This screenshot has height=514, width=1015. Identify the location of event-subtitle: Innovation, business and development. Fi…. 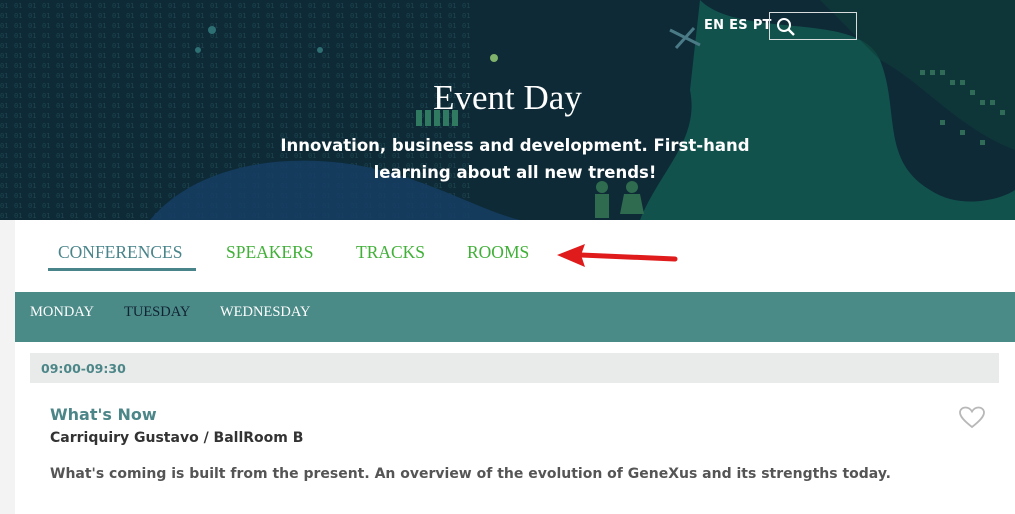
(515, 159).